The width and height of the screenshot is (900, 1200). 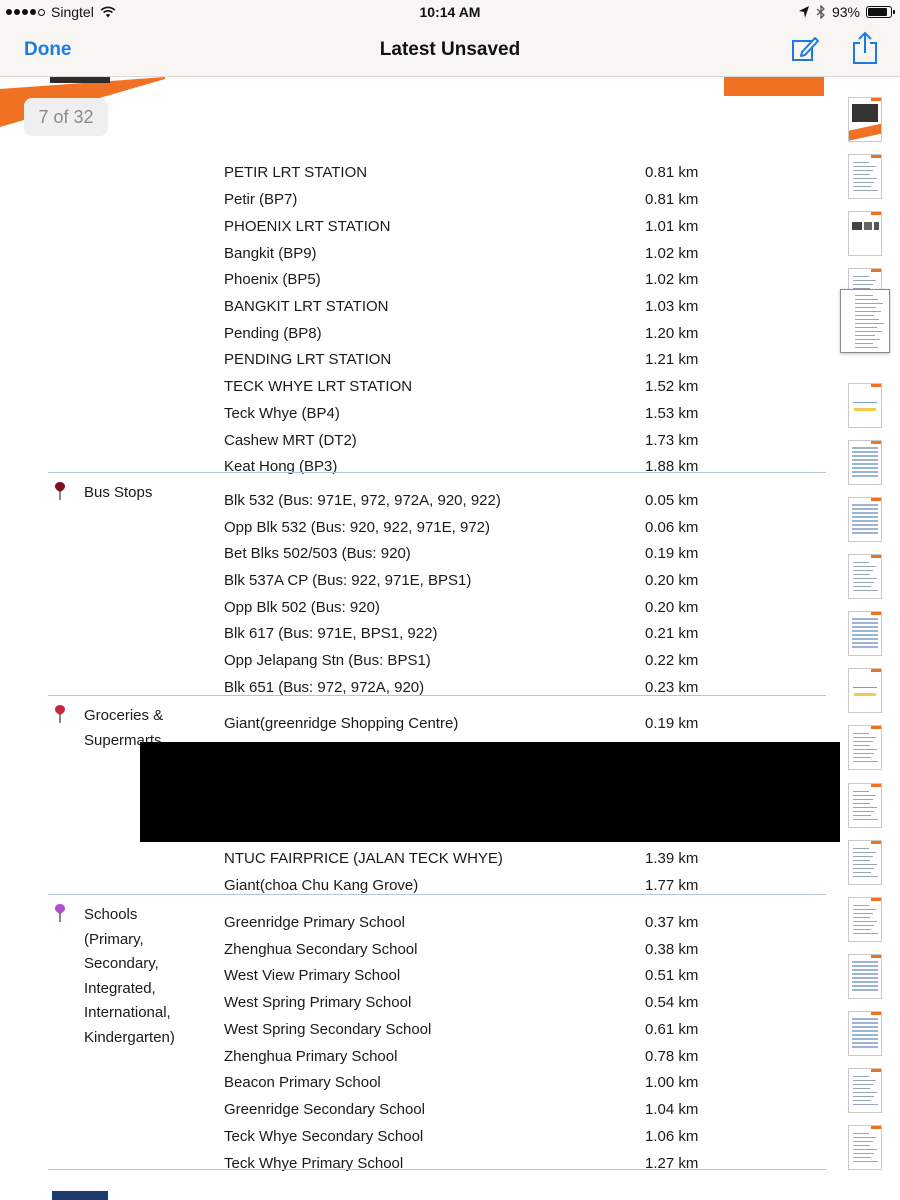 I want to click on battery-fill, so click(x=877, y=12).